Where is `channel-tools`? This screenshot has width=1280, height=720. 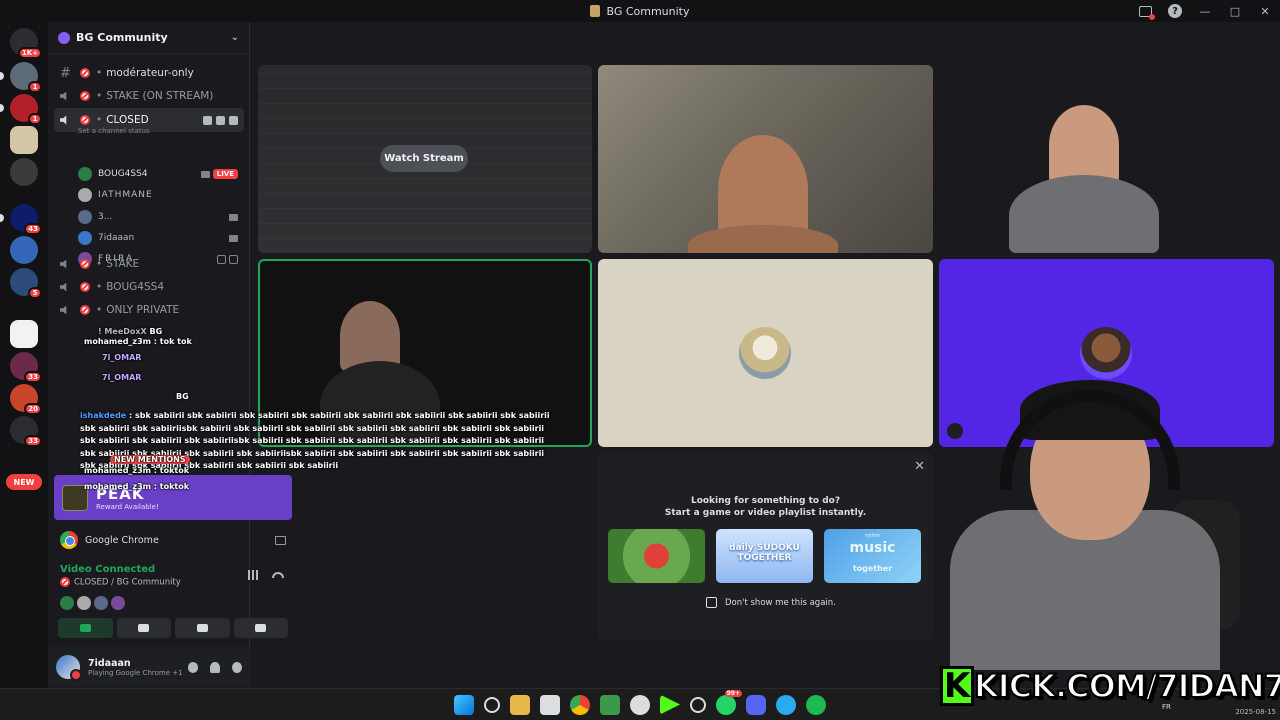
channel-tools is located at coordinates (223, 120).